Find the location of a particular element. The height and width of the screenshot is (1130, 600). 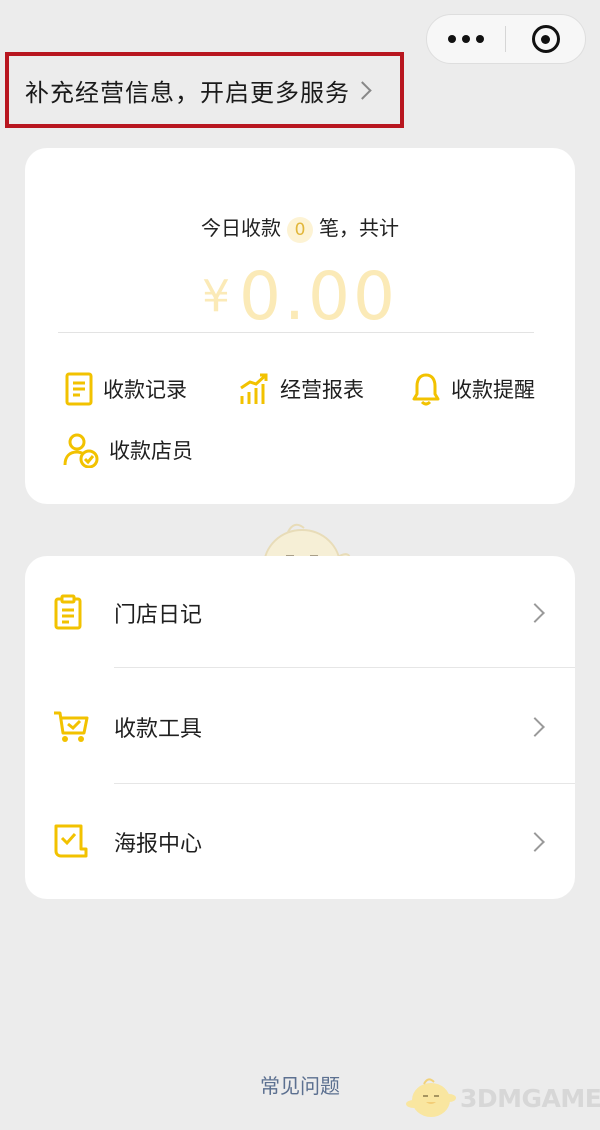

menu-item-label: 收款工具 is located at coordinates (158, 729).